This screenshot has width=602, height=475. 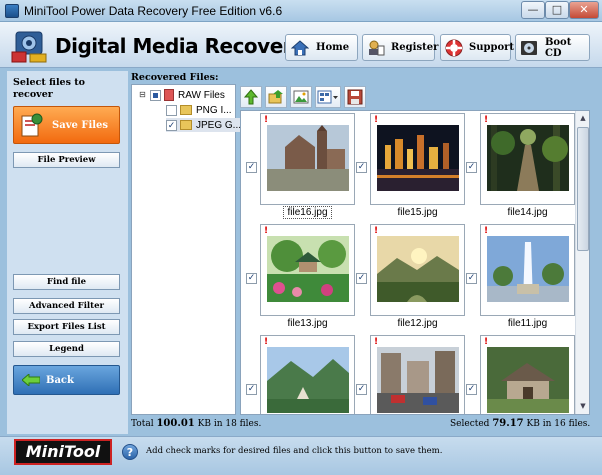 What do you see at coordinates (583, 118) in the screenshot?
I see `scroll-up-icon: ▲` at bounding box center [583, 118].